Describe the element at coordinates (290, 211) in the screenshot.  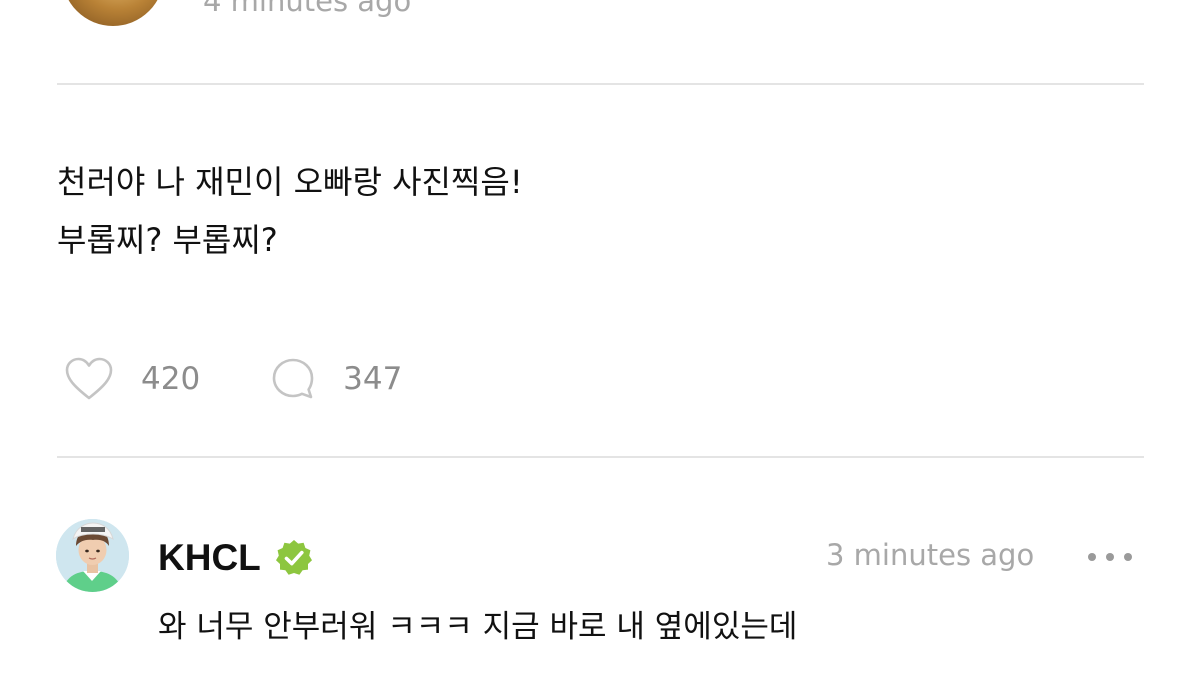
I see `post-body: 천러야 나 재민이 오빠랑 사진찍음! 부롭찌? 부롭찌?` at that location.